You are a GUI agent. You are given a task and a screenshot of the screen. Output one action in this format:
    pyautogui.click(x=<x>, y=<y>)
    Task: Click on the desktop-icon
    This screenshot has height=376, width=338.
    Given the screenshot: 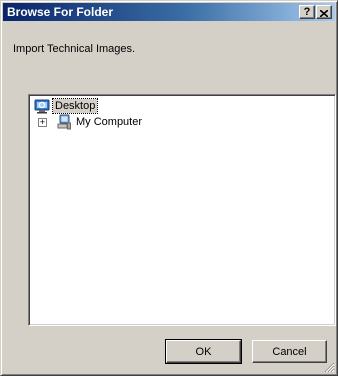 What is the action you would take?
    pyautogui.click(x=42, y=106)
    